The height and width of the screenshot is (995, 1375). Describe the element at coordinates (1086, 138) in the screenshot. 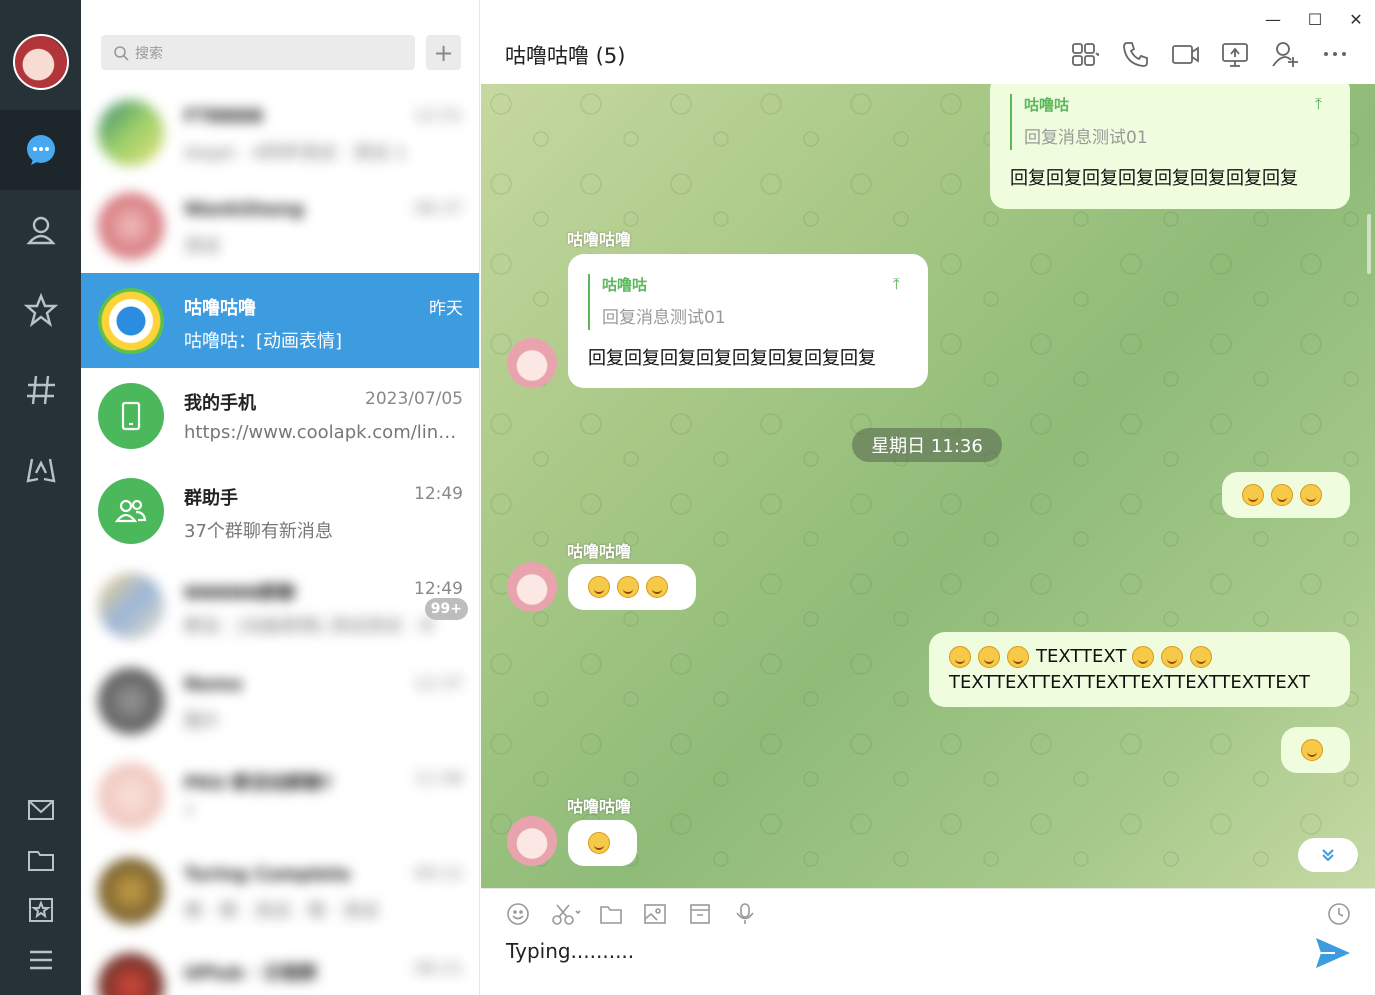

I see `quote-text: 回复消息测试01` at that location.